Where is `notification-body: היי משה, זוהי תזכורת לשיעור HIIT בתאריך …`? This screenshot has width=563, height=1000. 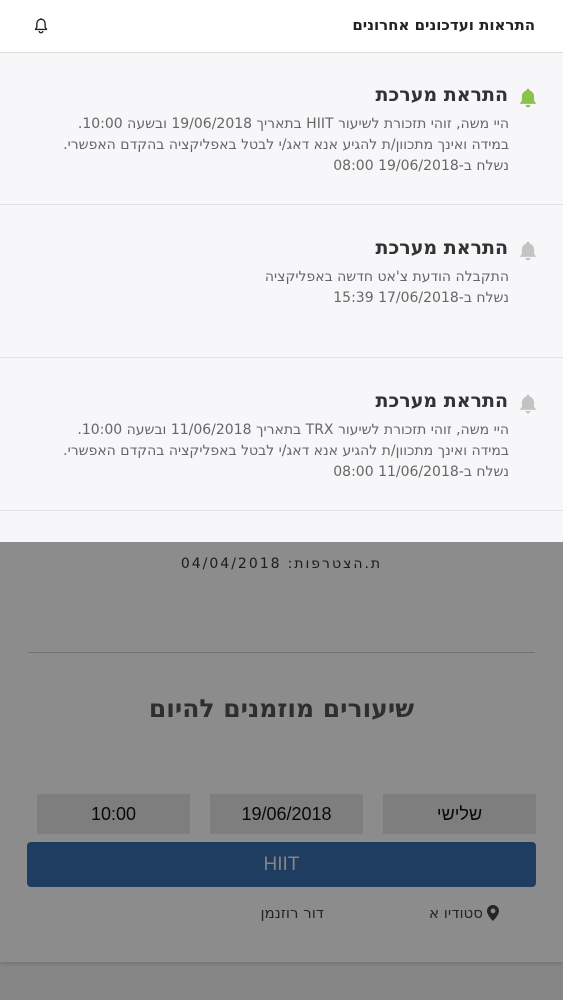
notification-body: היי משה, זוהי תזכורת לשיעור HIIT בתאריך … is located at coordinates (264, 145).